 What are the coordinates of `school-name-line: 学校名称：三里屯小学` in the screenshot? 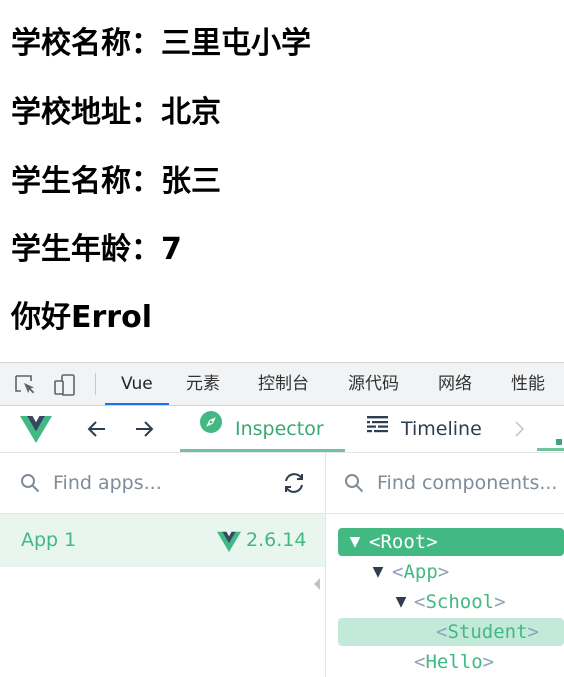 It's located at (161, 43).